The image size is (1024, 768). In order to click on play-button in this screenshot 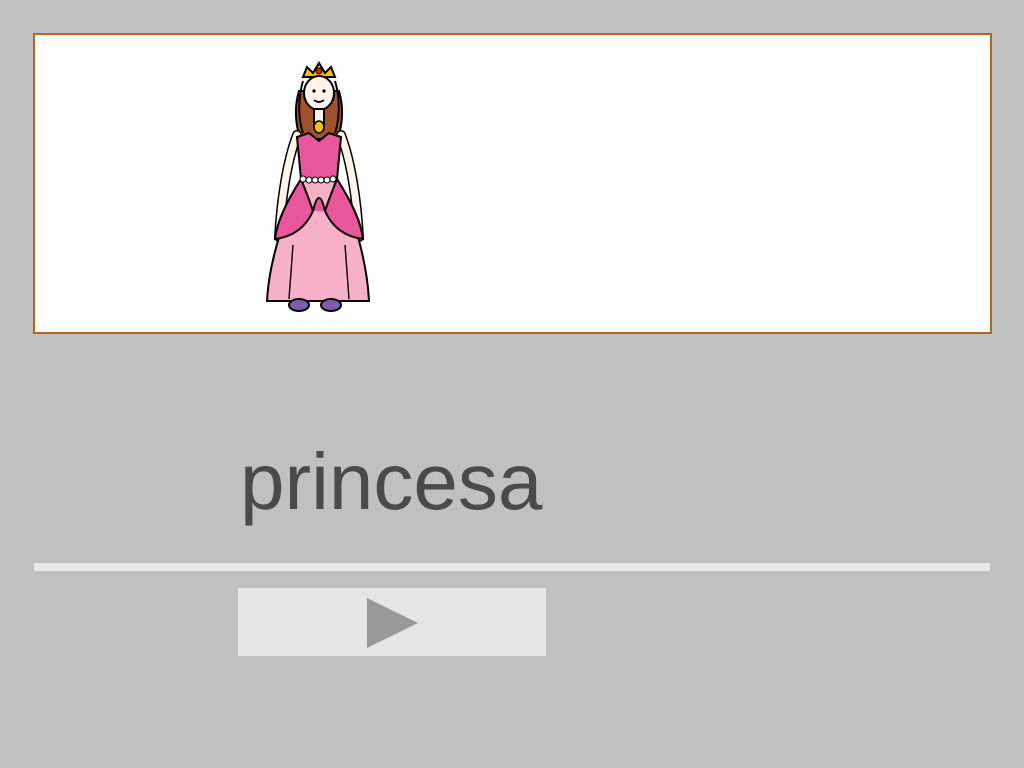, I will do `click(392, 622)`.